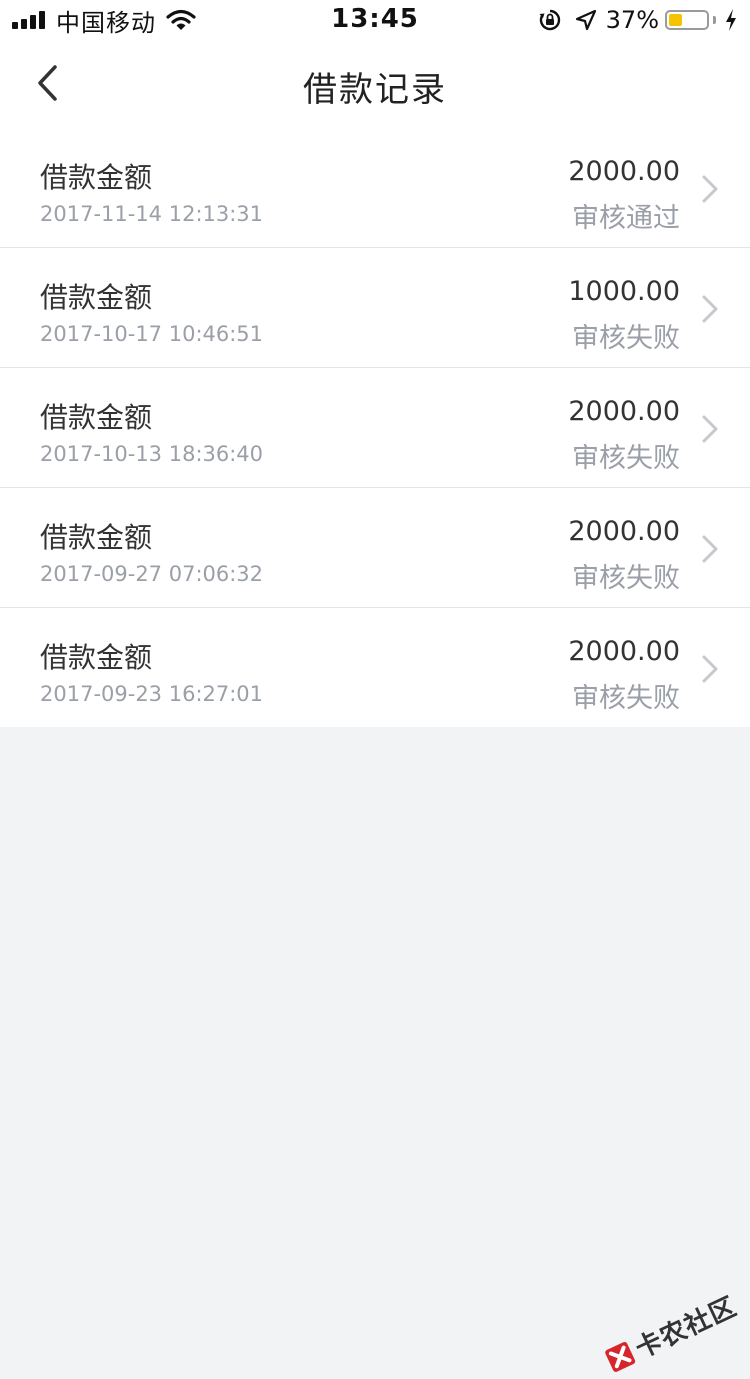 The width and height of the screenshot is (750, 1379). I want to click on record-amount: 1000.00, so click(624, 291).